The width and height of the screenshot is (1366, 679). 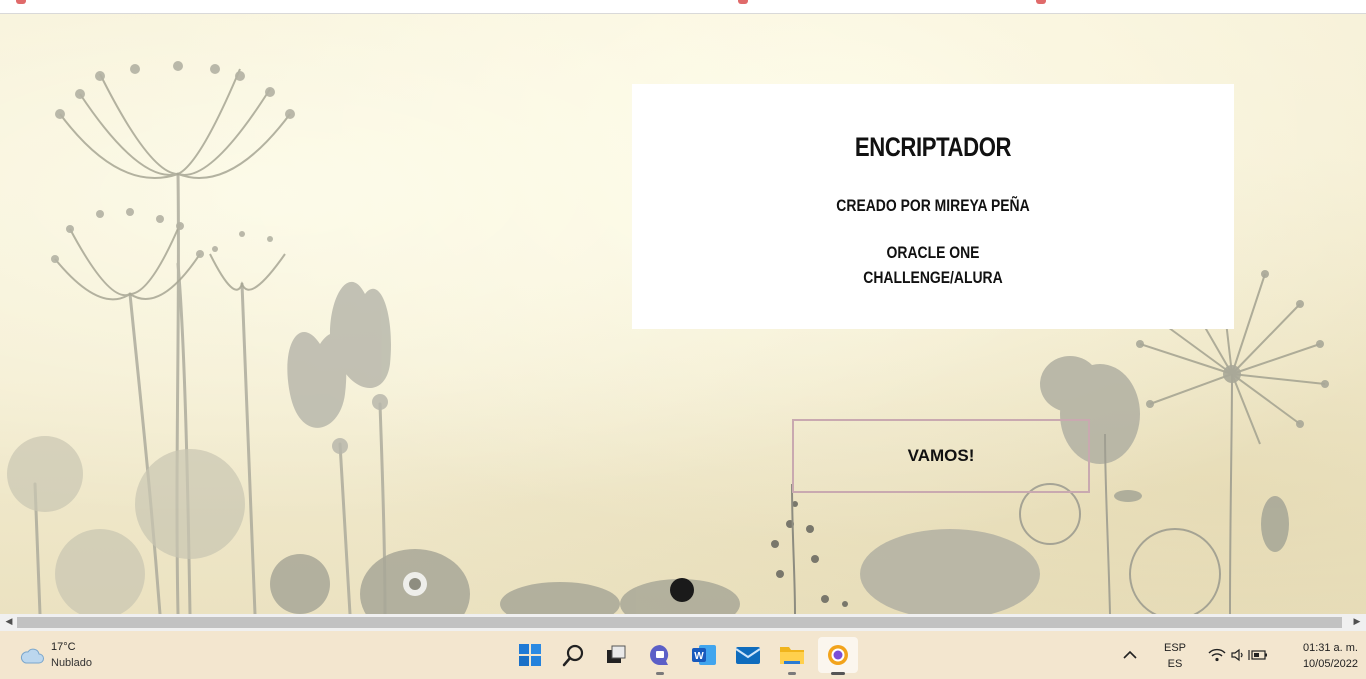 I want to click on keyboard-layout: ES, so click(x=1175, y=664).